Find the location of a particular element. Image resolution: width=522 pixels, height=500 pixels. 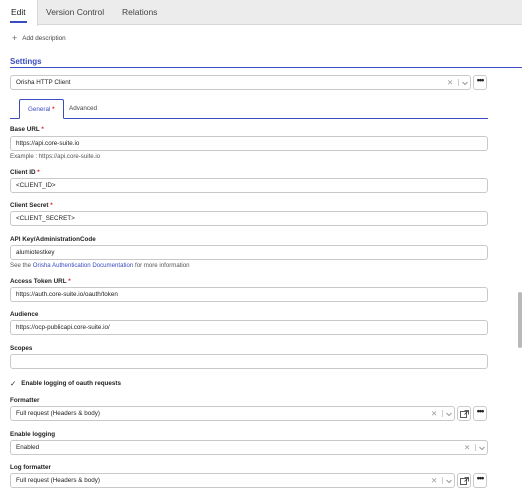

tab-edit: Edit is located at coordinates (19, 13).